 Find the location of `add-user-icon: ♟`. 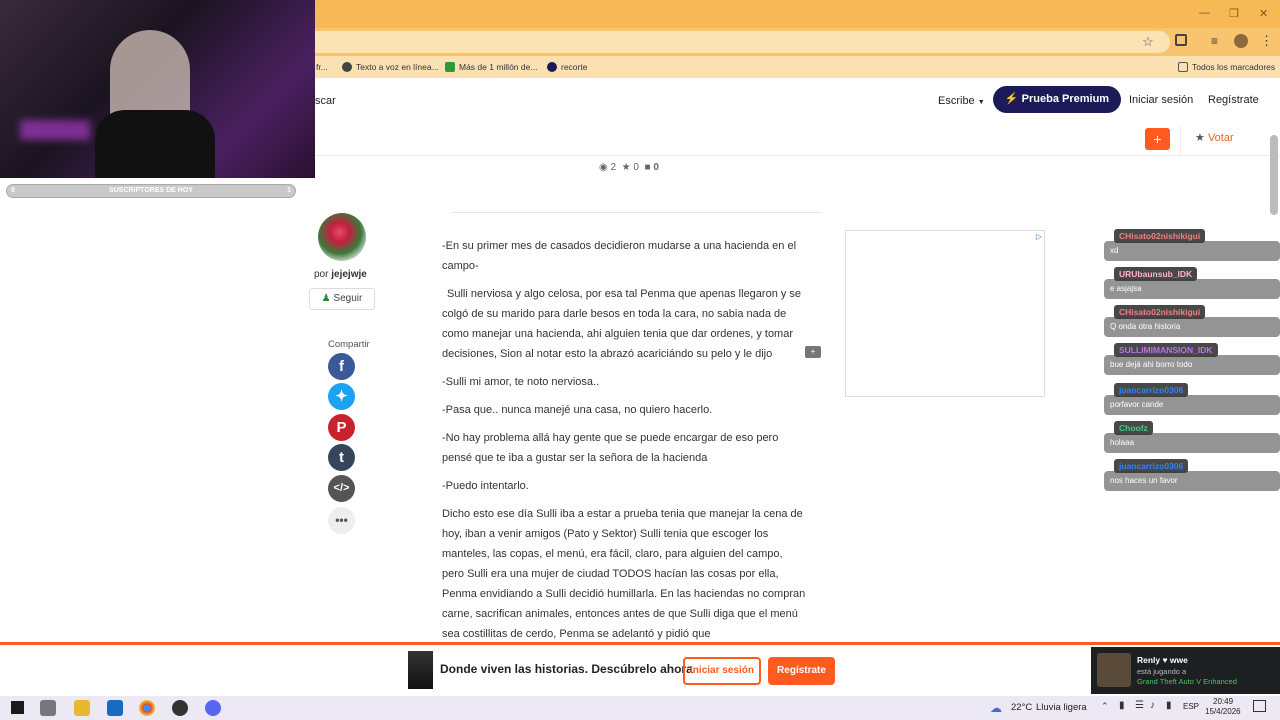

add-user-icon: ♟ is located at coordinates (326, 298).